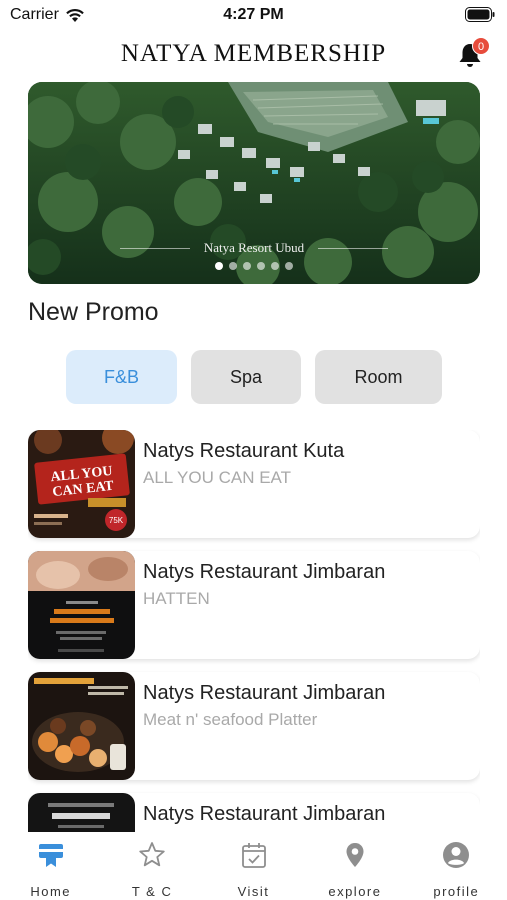  I want to click on nav-label: explore, so click(355, 891).